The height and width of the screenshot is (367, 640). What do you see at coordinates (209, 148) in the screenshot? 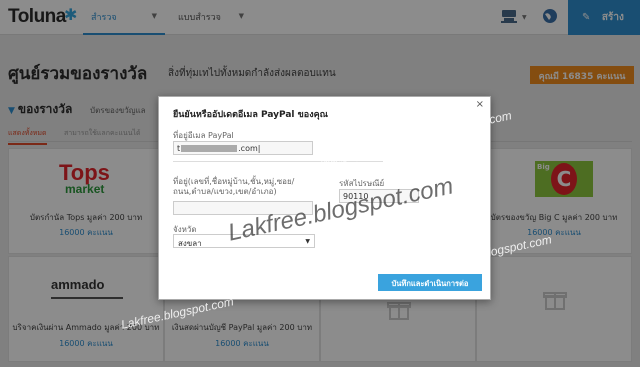
I see `redacted-block` at bounding box center [209, 148].